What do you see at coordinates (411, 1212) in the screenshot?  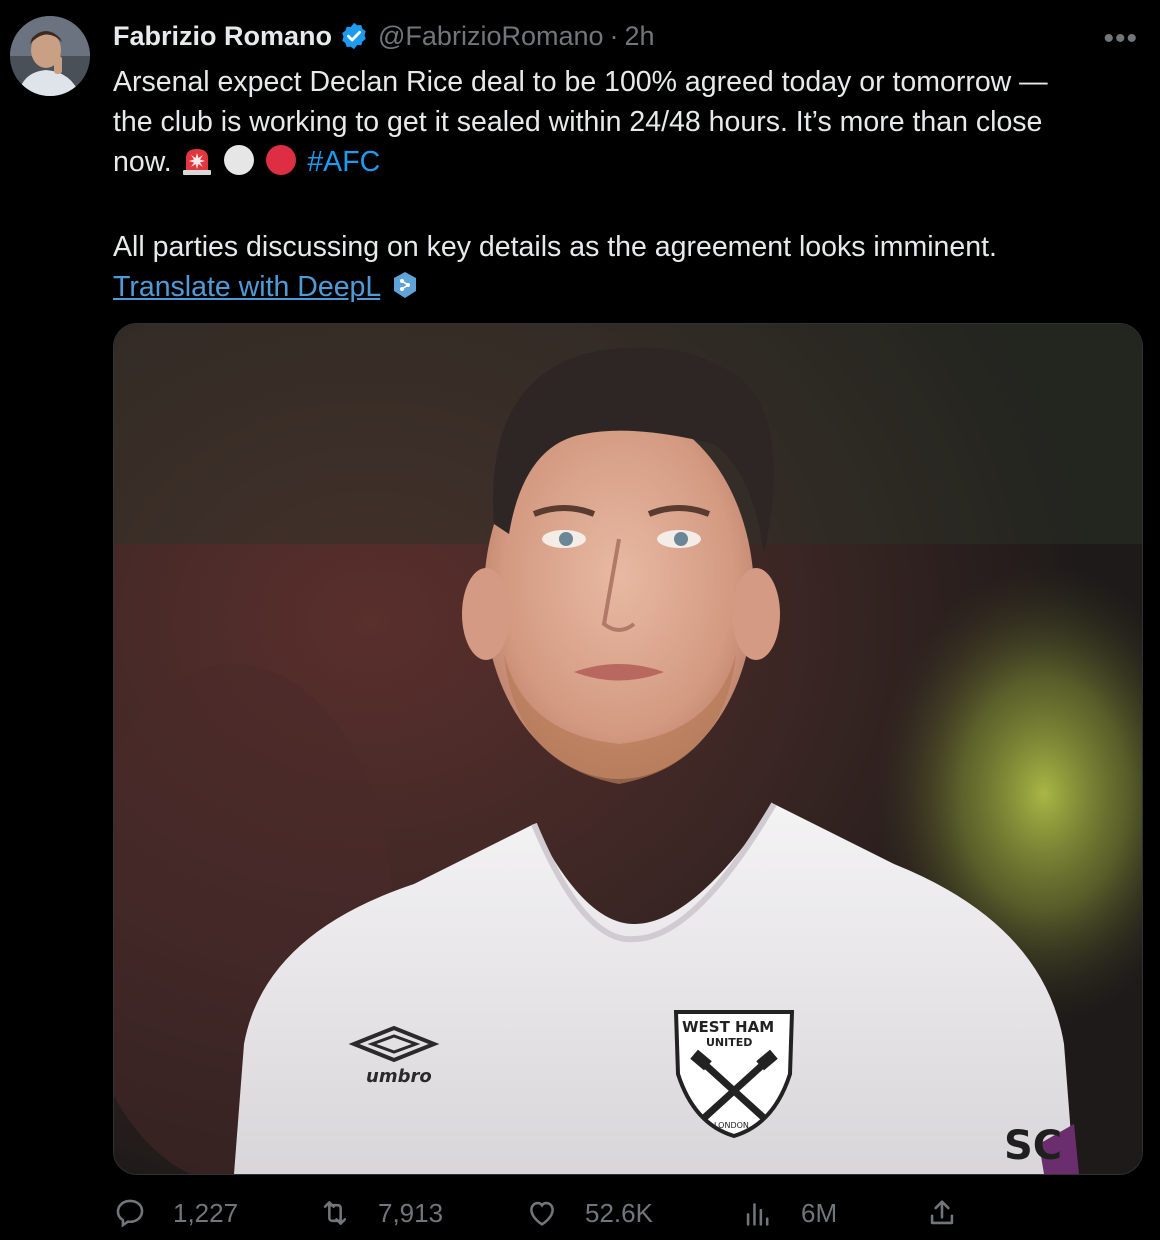 I see `retweet-count: 7,913` at bounding box center [411, 1212].